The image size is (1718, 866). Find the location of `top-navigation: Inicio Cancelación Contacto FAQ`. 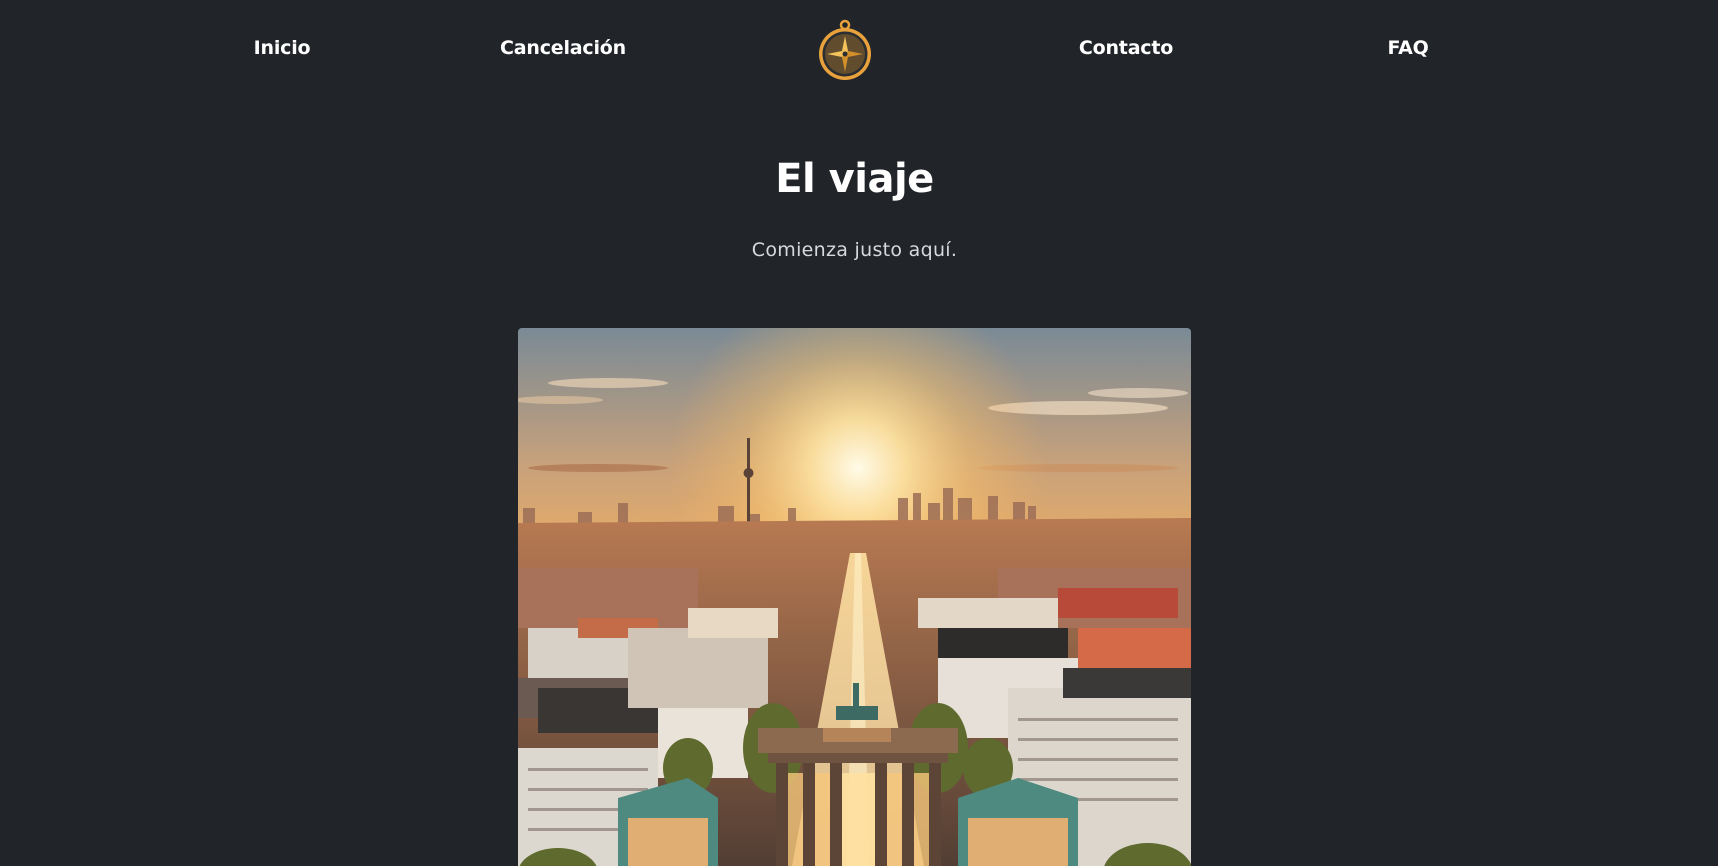

top-navigation: Inicio Cancelación Contacto FAQ is located at coordinates (859, 51).